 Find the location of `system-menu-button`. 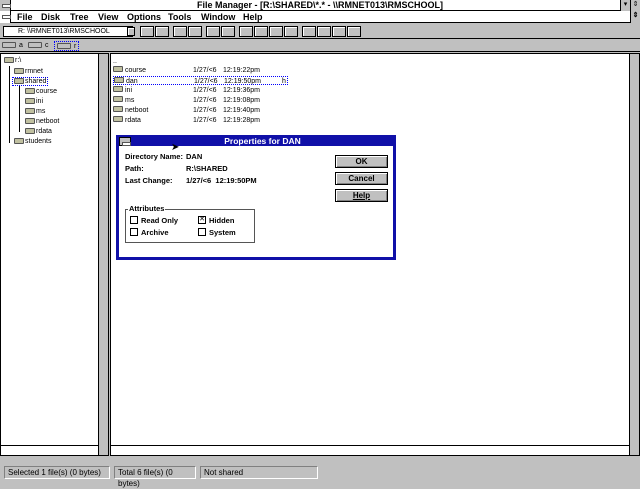

system-menu-button is located at coordinates (5, 5).